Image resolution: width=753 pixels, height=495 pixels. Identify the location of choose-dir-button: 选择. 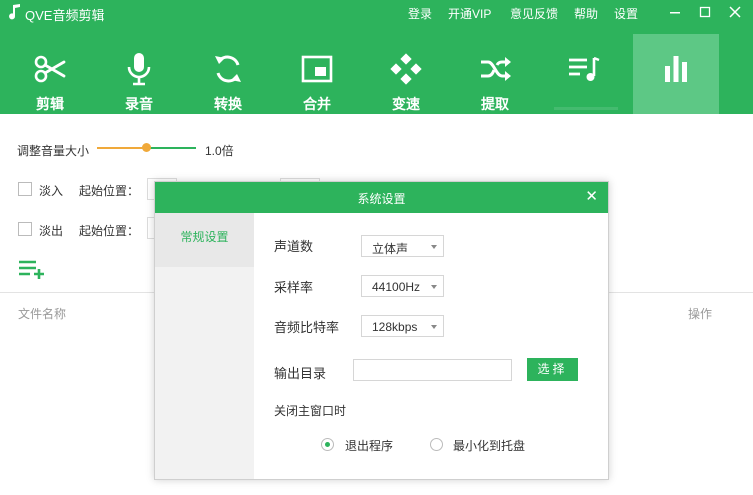
(552, 369).